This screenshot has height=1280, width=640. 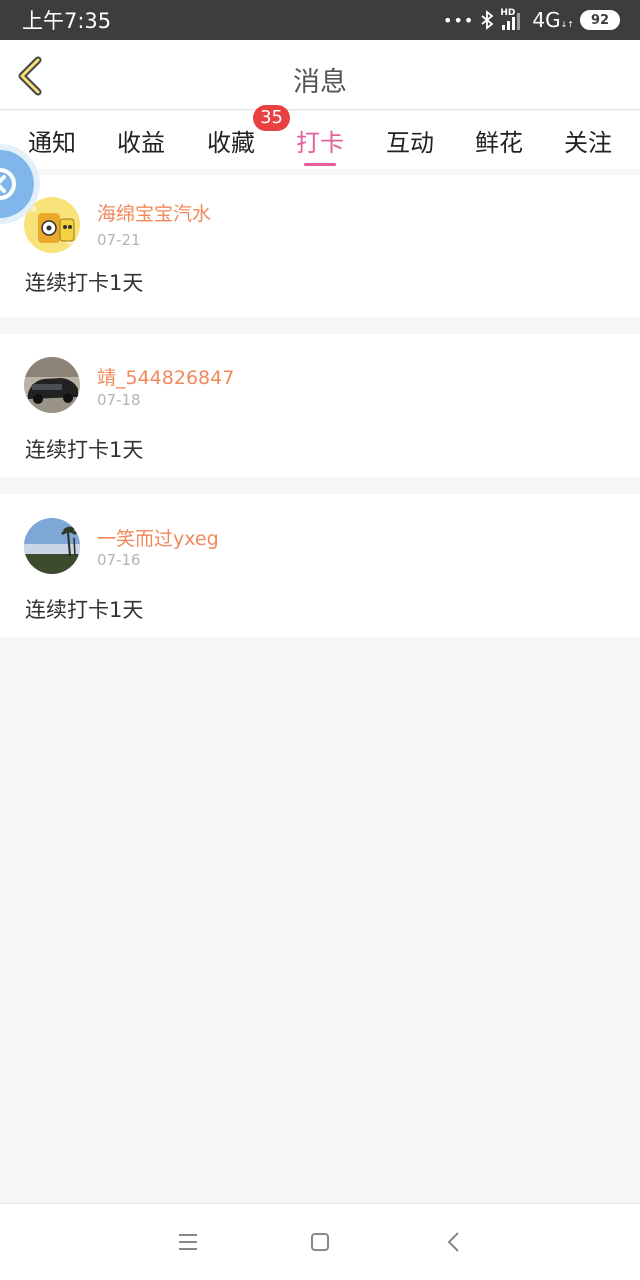 What do you see at coordinates (546, 20) in the screenshot?
I see `network-label: 4G` at bounding box center [546, 20].